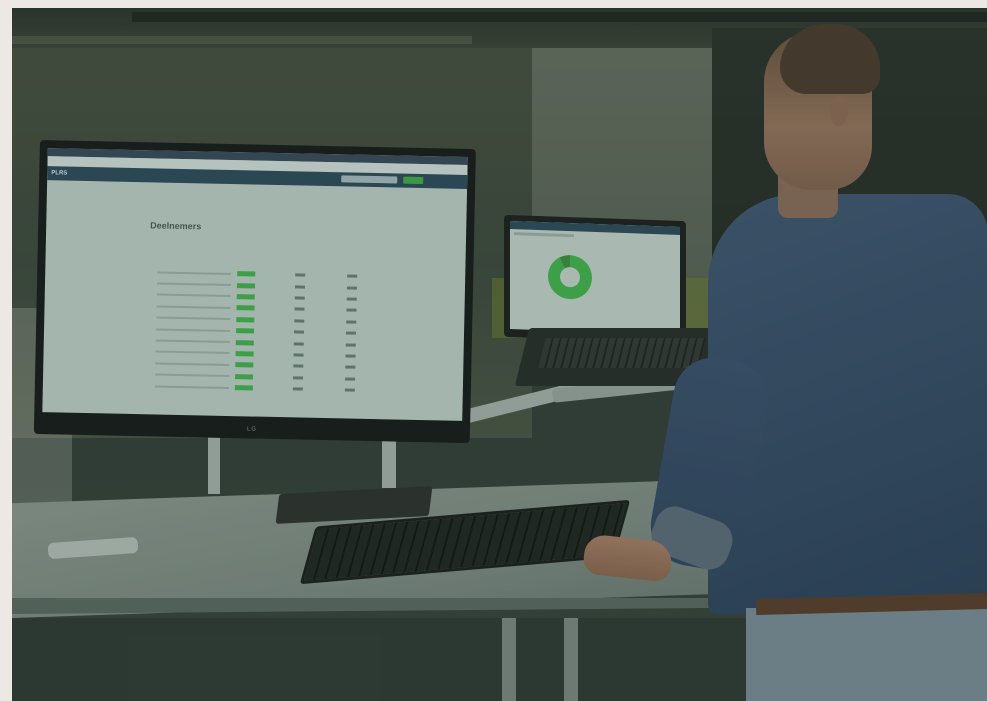 This screenshot has height=701, width=987. What do you see at coordinates (570, 277) in the screenshot?
I see `donut-chart` at bounding box center [570, 277].